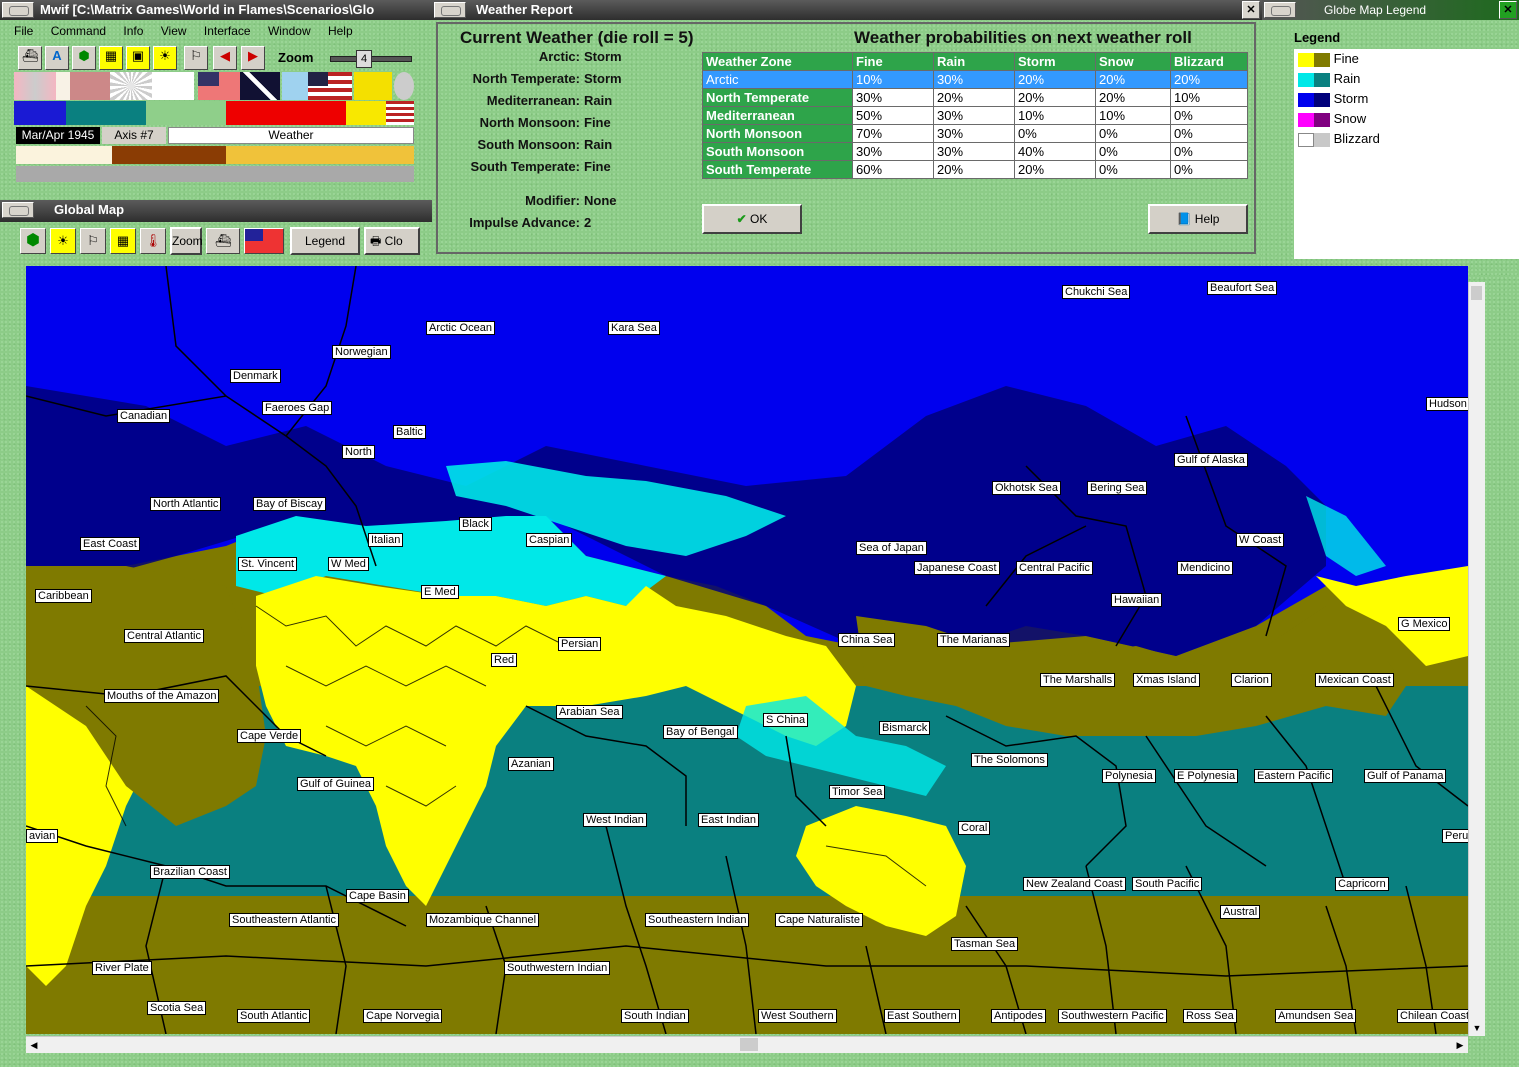 This screenshot has height=1067, width=1519. I want to click on sea-area-label: Bay of Bengal, so click(700, 732).